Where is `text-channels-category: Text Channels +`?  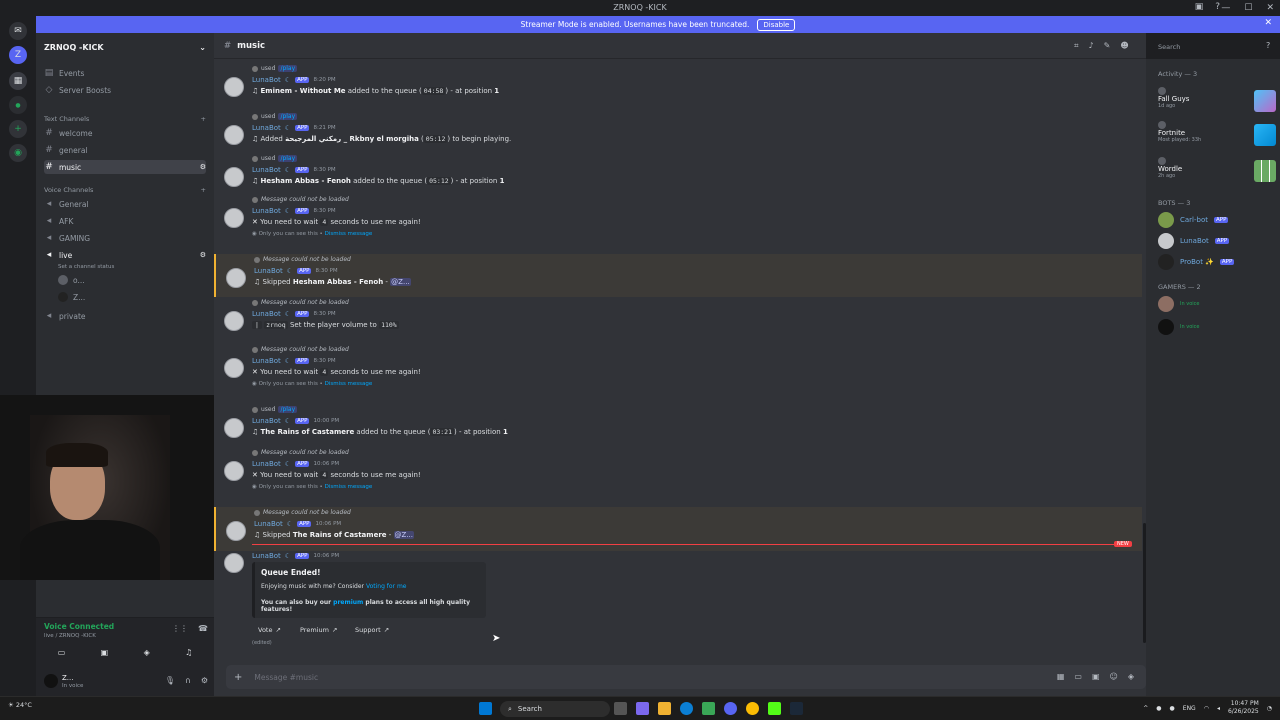 text-channels-category: Text Channels + is located at coordinates (125, 119).